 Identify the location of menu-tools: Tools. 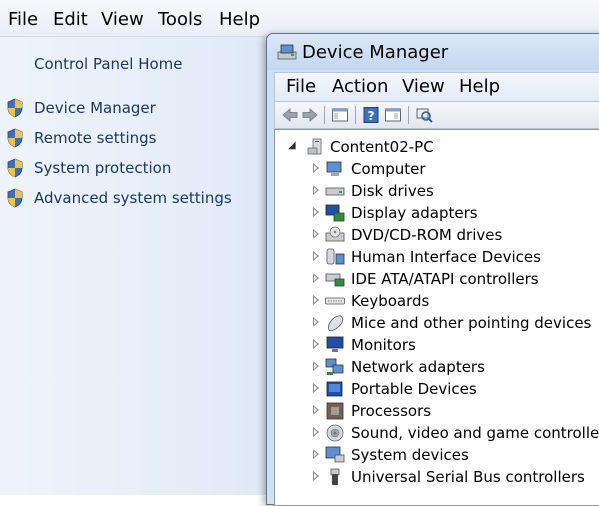
(180, 19).